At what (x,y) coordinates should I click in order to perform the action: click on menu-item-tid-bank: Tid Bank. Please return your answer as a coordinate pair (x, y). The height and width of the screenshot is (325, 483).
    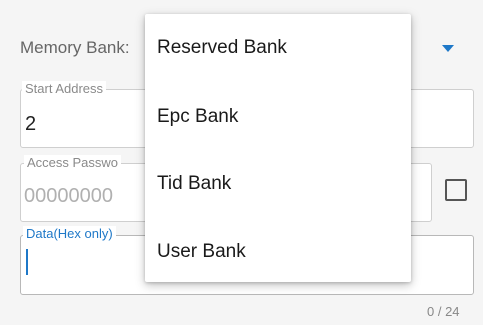
    Looking at the image, I should click on (194, 184).